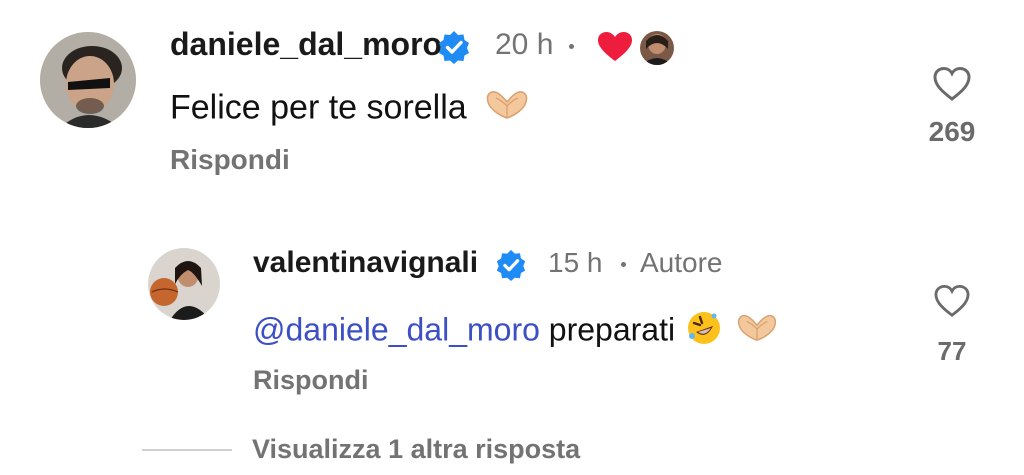  I want to click on thread-divider, so click(187, 450).